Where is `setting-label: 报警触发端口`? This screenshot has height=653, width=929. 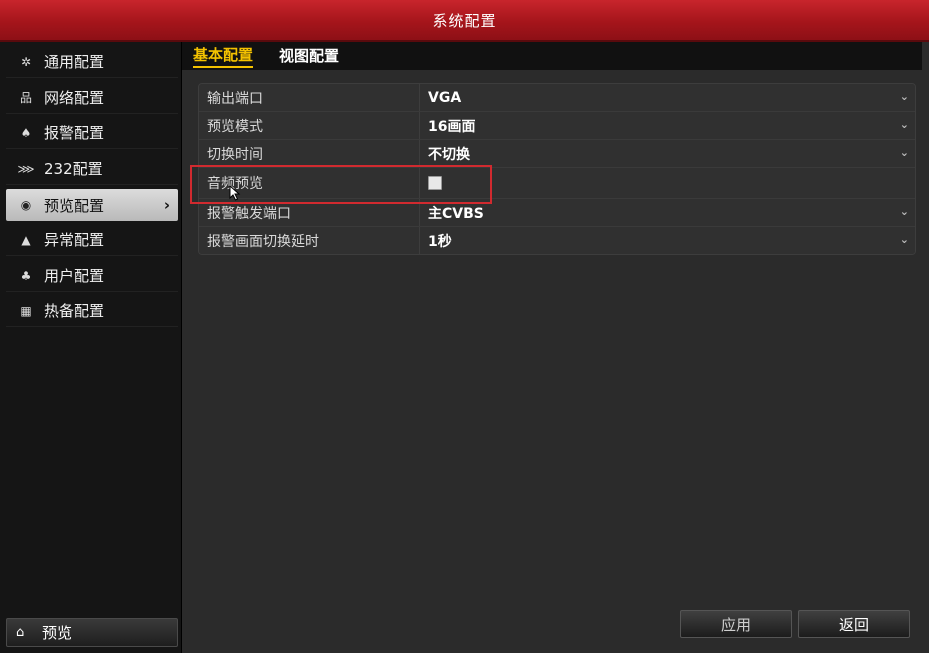 setting-label: 报警触发端口 is located at coordinates (309, 212).